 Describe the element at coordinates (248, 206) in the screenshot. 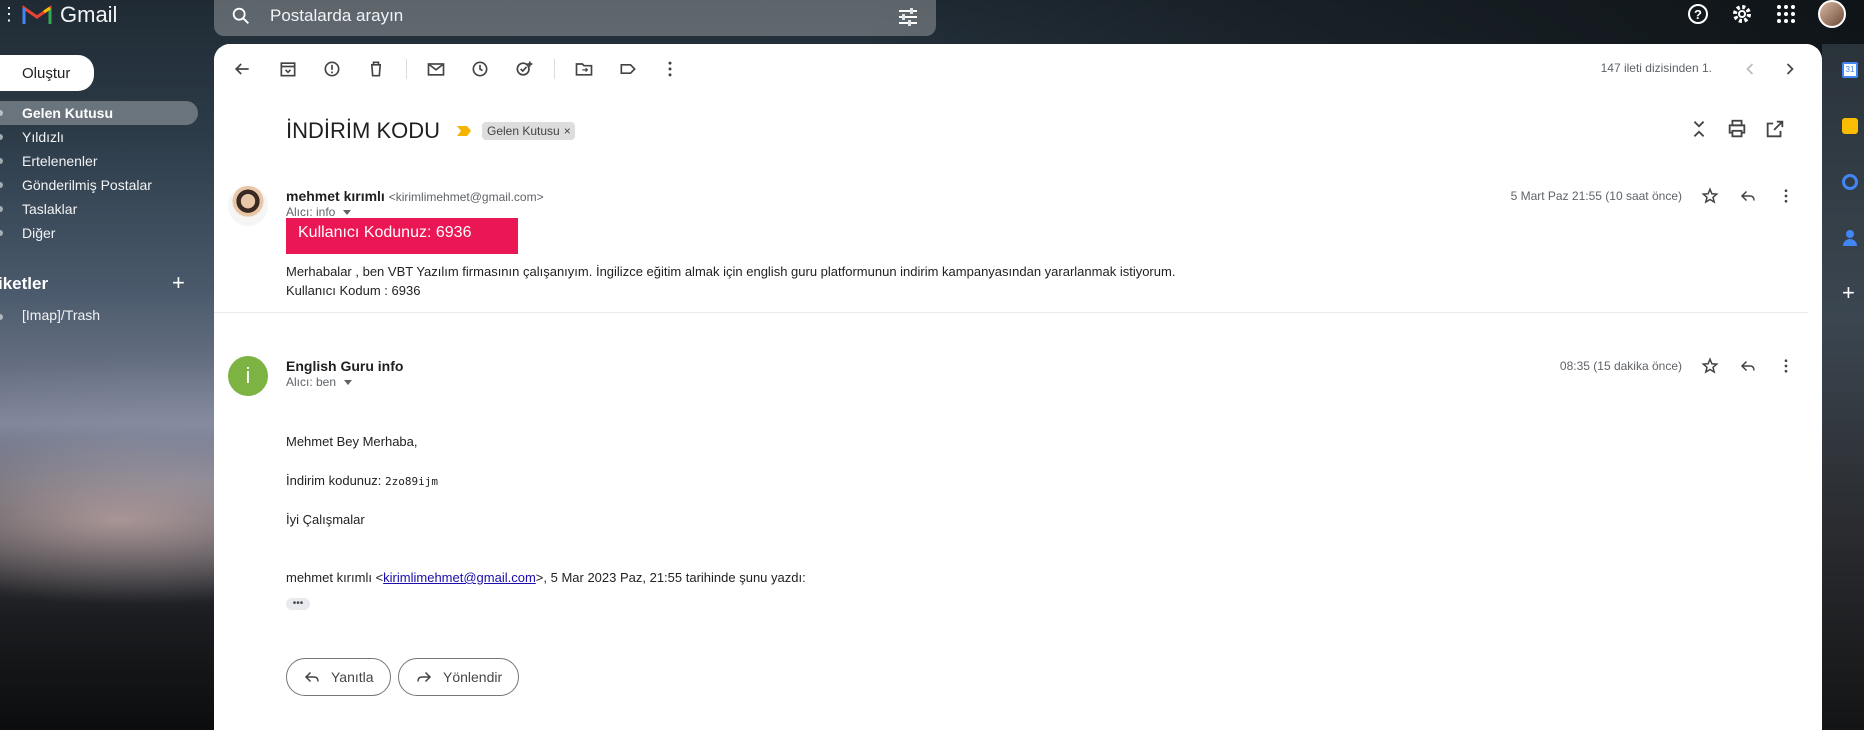

I see `sender-avatar` at that location.